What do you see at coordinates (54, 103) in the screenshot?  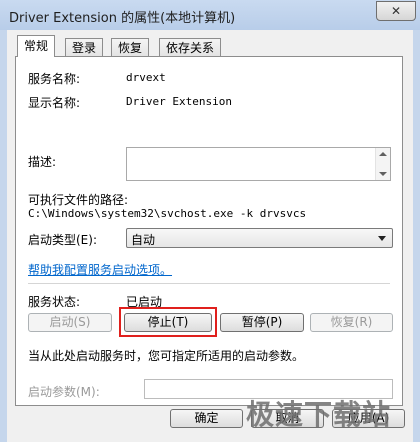 I see `display-name-label: 显示名称:` at bounding box center [54, 103].